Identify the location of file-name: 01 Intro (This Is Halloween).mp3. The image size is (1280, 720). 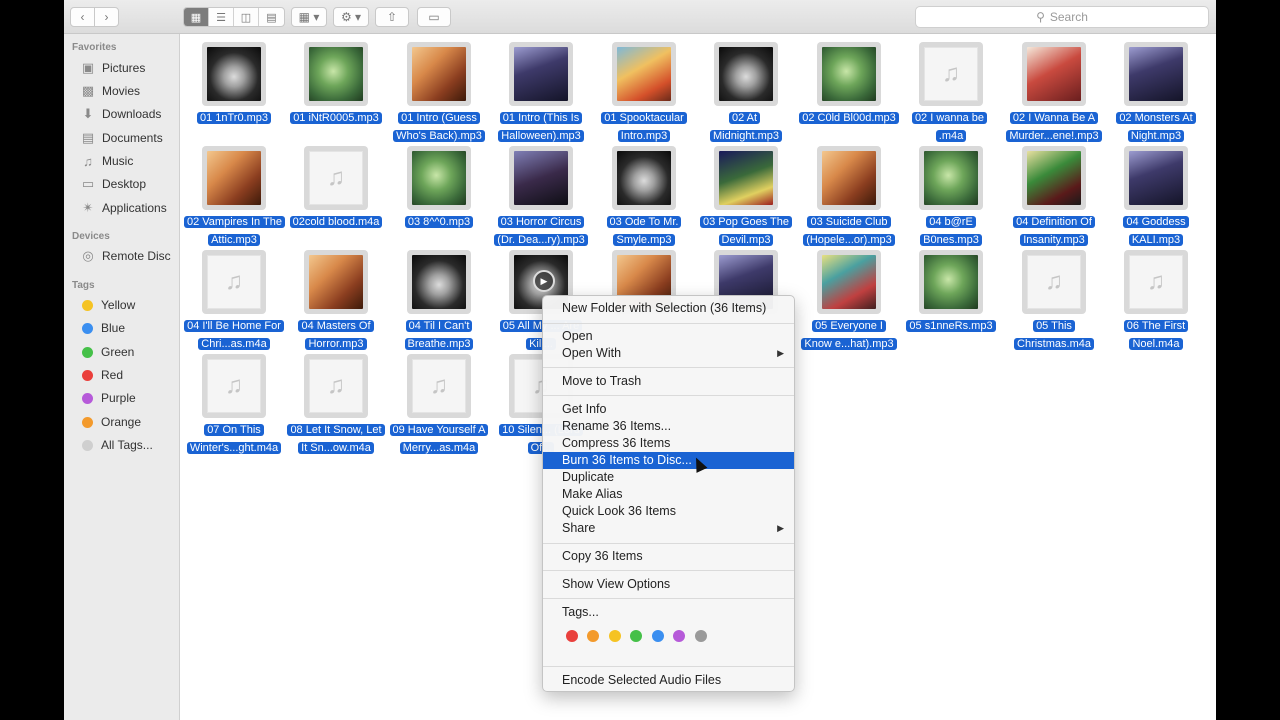
(541, 127).